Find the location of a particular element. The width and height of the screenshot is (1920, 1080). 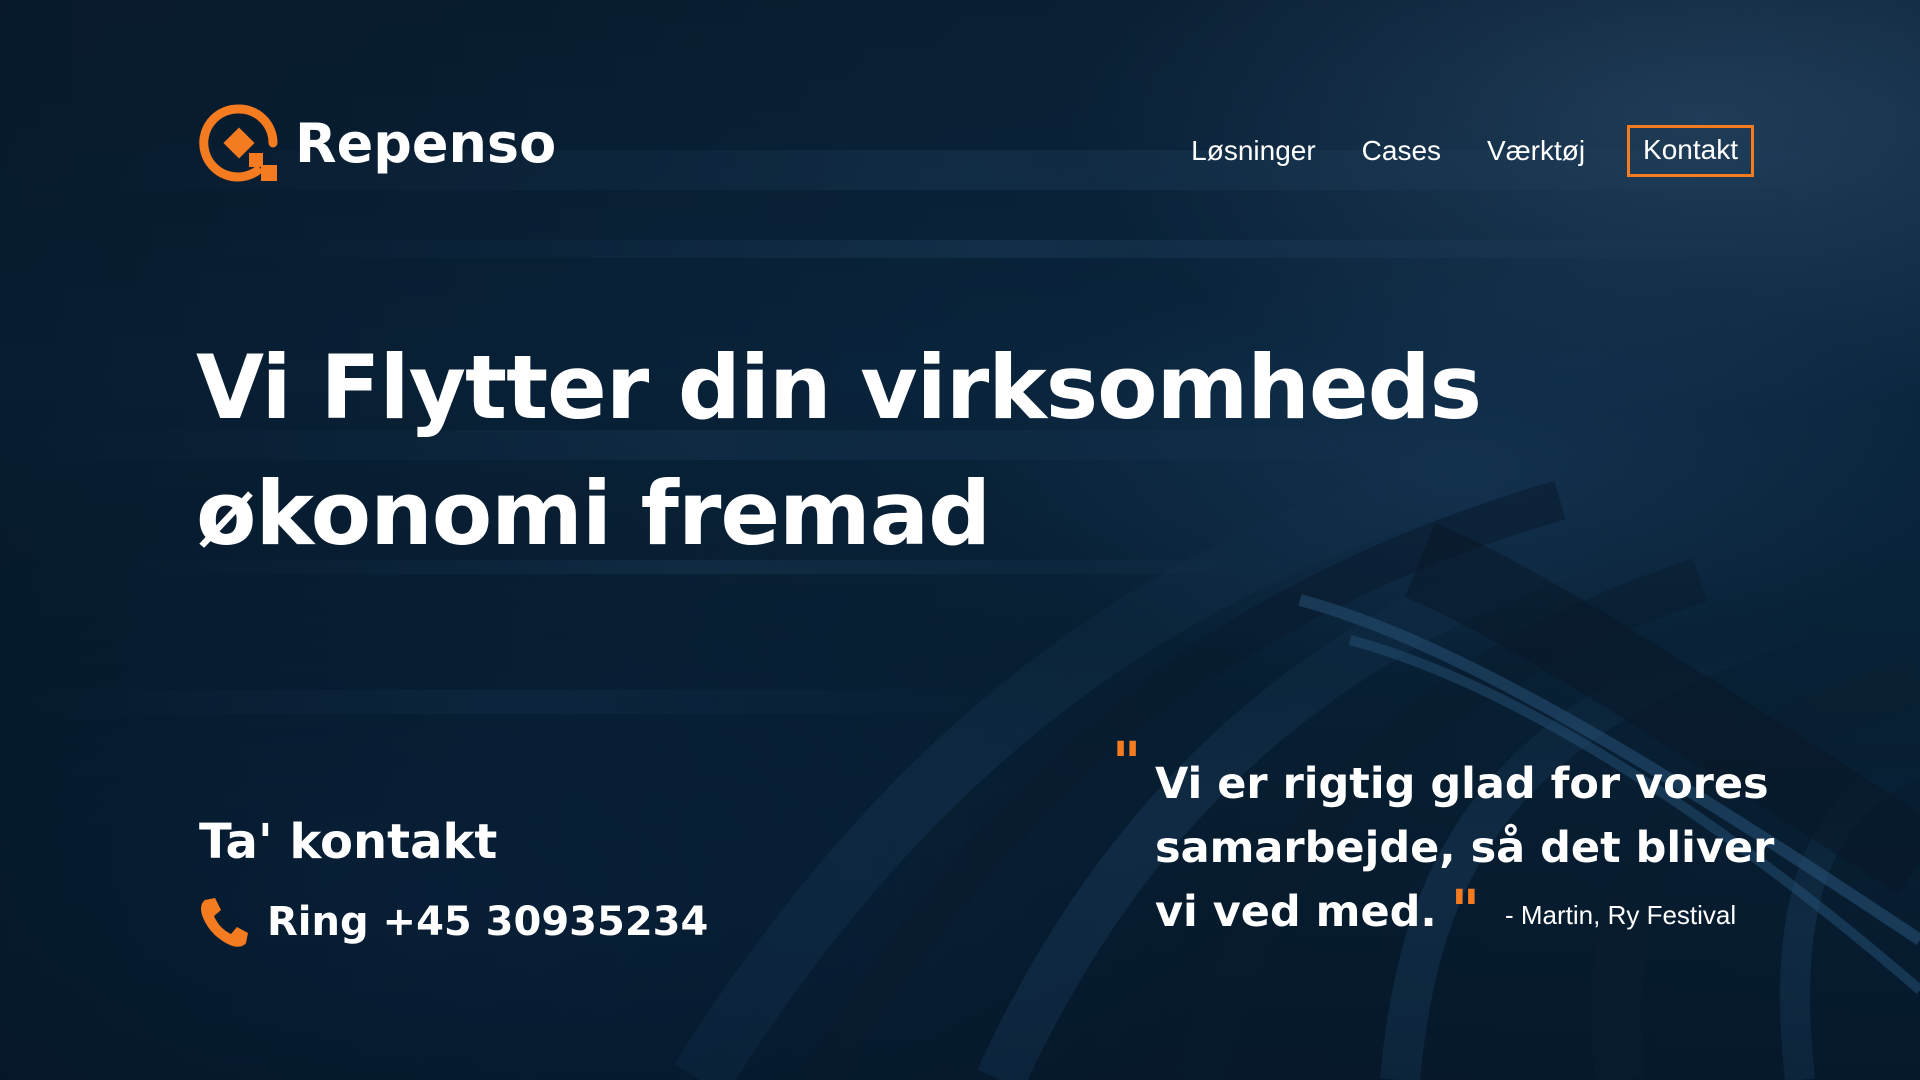

contact-button: Kontakt is located at coordinates (1690, 151).